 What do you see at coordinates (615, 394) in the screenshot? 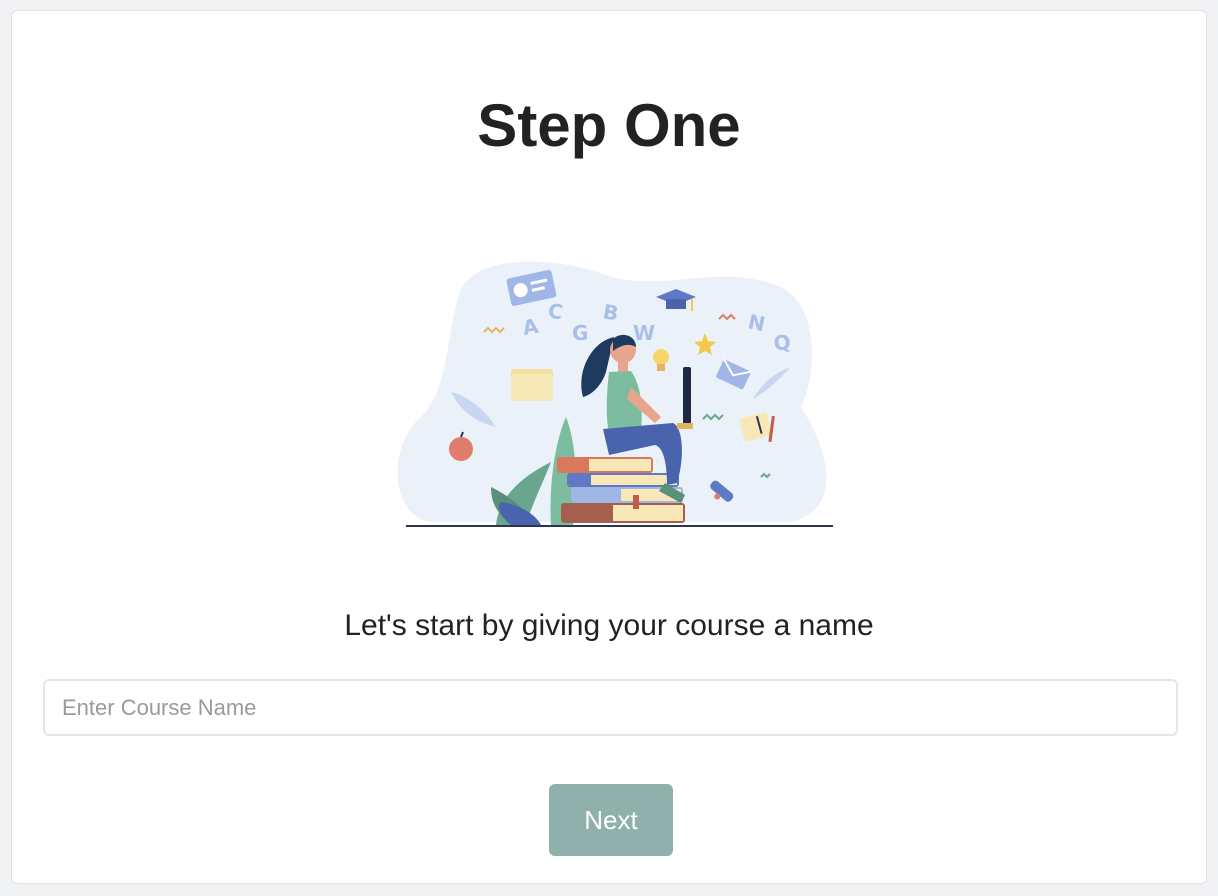
I see `student-studying-illustration: A C G B W N Q` at bounding box center [615, 394].